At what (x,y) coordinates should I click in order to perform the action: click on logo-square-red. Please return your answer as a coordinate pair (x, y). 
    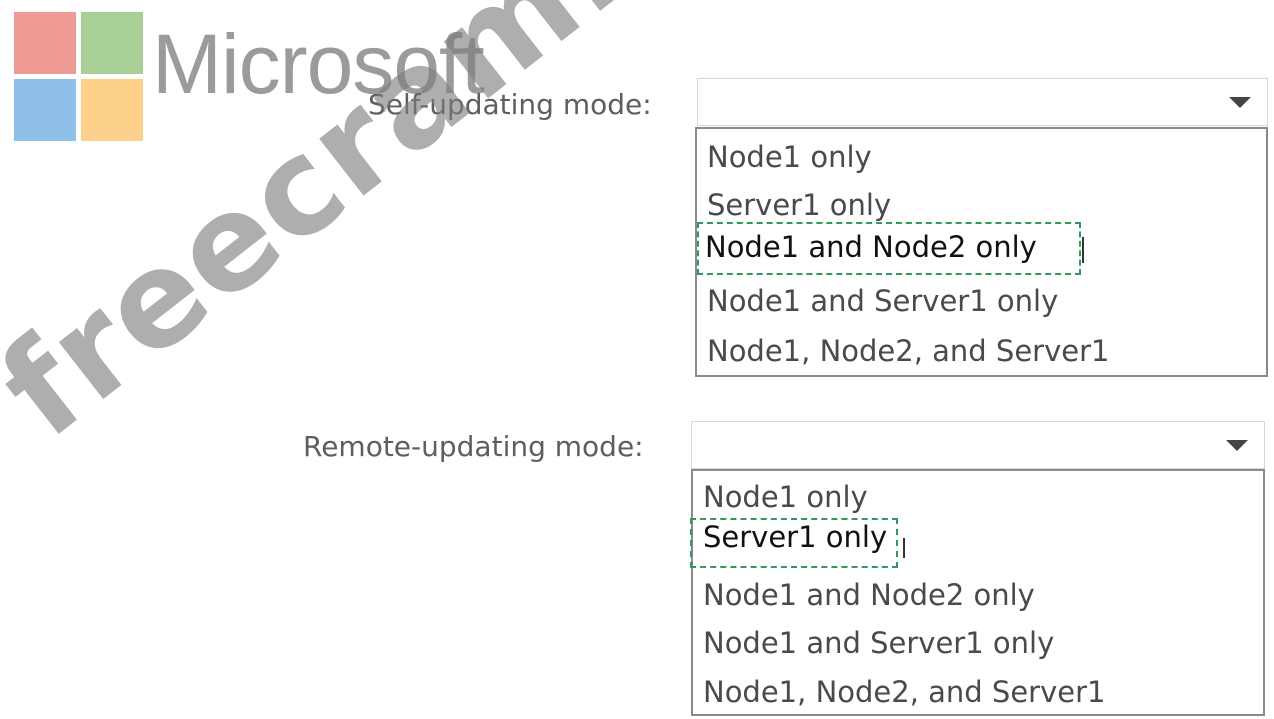
    Looking at the image, I should click on (45, 43).